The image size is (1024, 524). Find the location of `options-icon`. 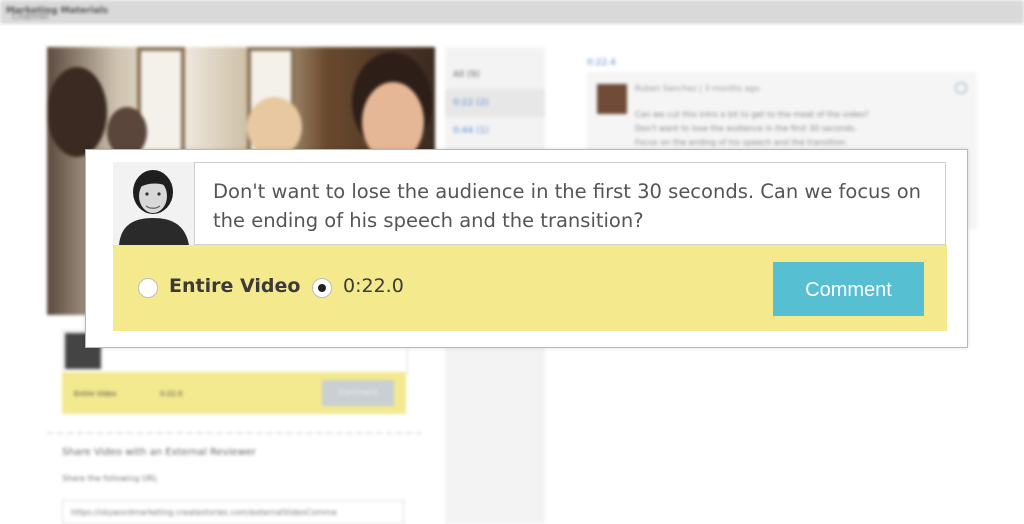

options-icon is located at coordinates (961, 88).